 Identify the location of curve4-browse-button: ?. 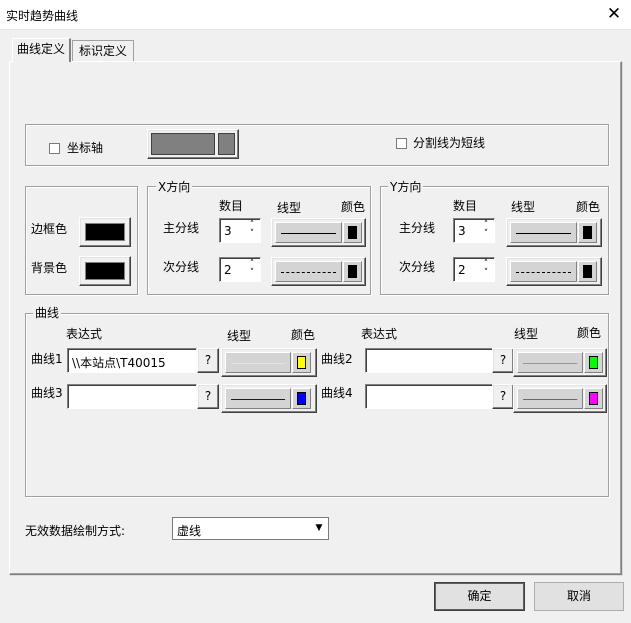
(503, 396).